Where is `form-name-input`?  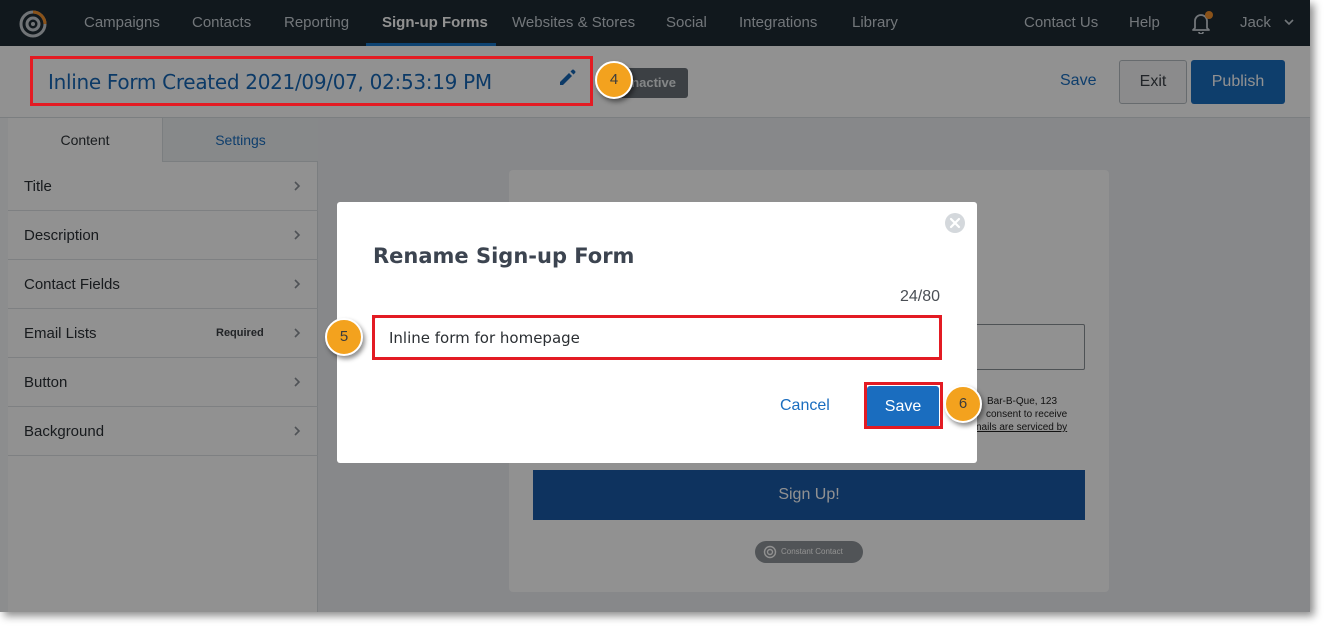 form-name-input is located at coordinates (657, 338).